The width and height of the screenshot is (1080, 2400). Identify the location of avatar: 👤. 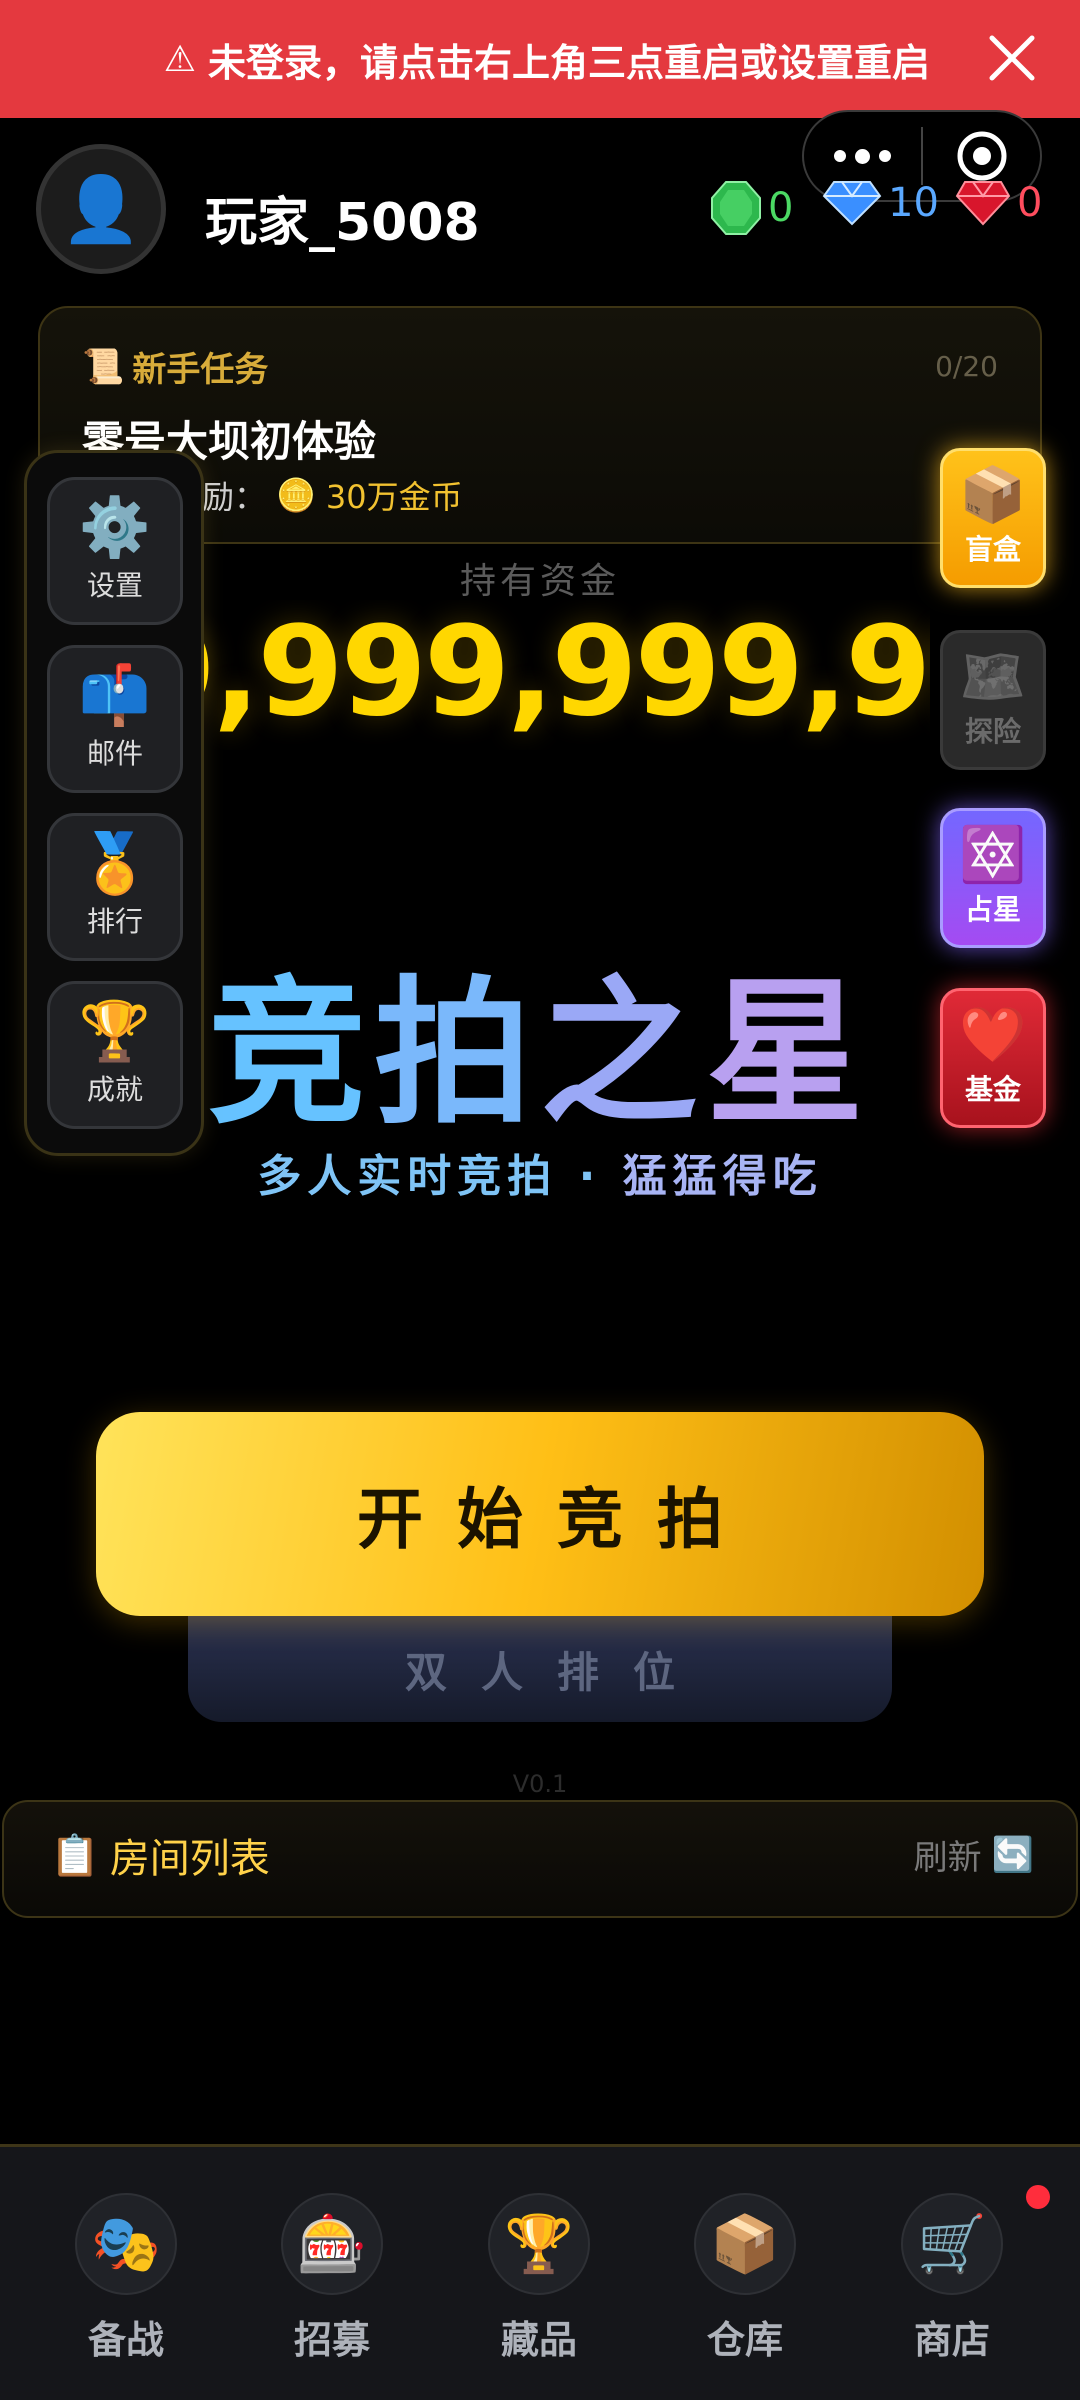
(101, 209).